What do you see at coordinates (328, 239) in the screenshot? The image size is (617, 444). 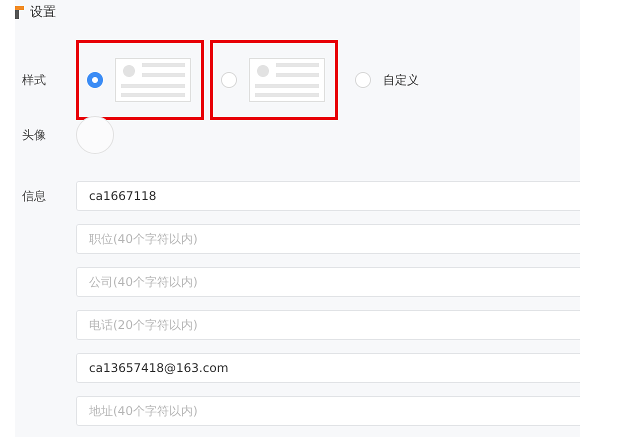 I see `input-field: 职位(40个字符以内)` at bounding box center [328, 239].